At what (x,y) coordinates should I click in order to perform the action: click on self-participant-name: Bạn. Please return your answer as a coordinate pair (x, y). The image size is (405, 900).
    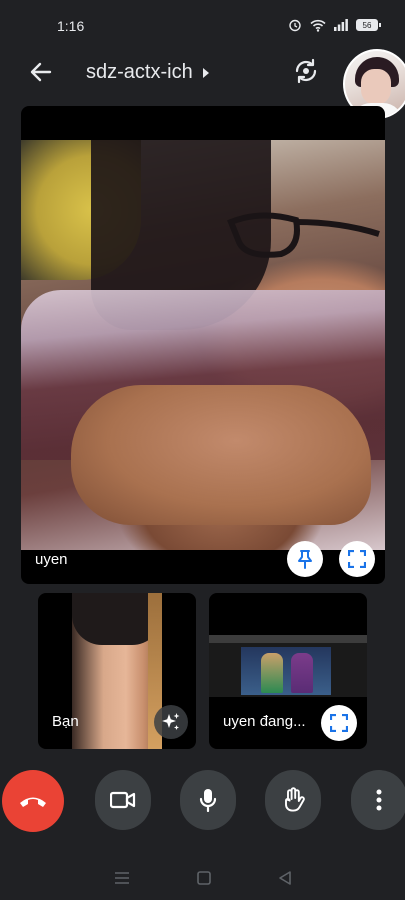
    Looking at the image, I should click on (65, 721).